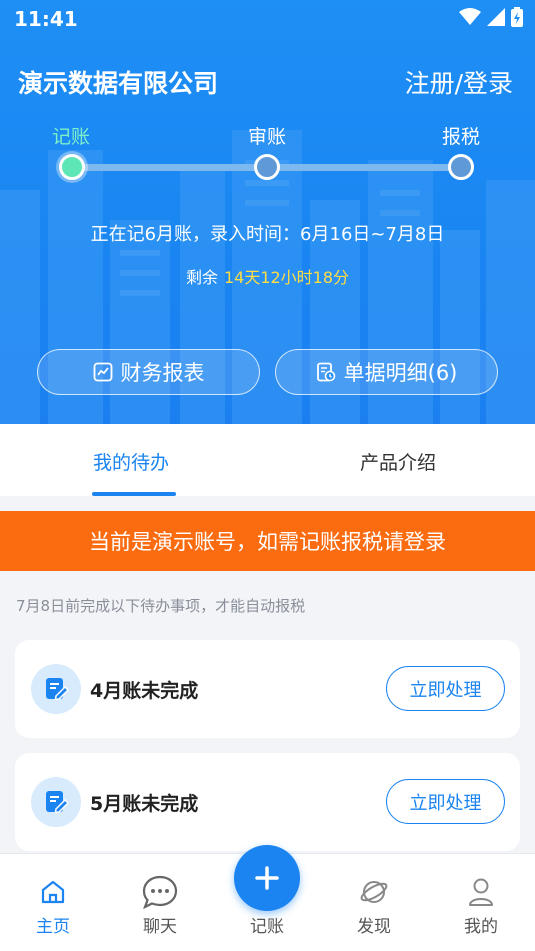 The image size is (535, 951). Describe the element at coordinates (72, 167) in the screenshot. I see `step-dot-record` at that location.